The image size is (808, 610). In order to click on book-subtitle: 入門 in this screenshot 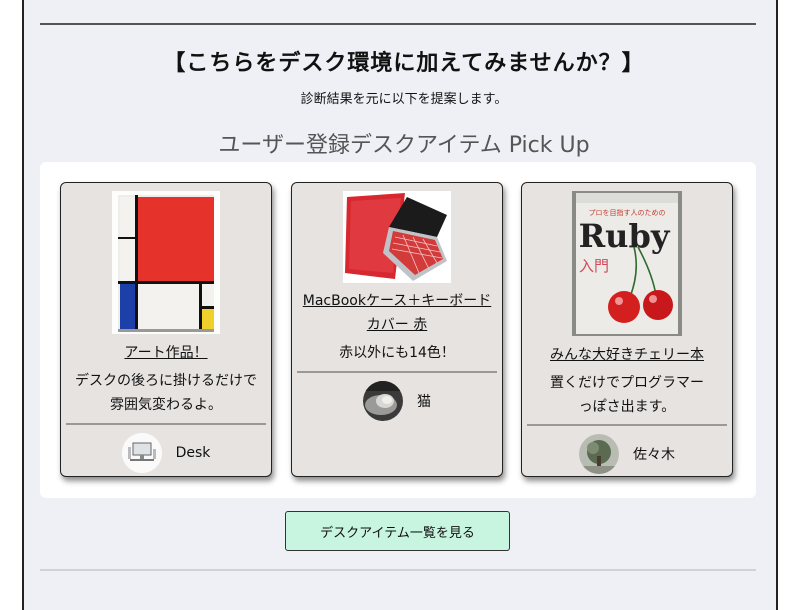, I will do `click(594, 266)`.